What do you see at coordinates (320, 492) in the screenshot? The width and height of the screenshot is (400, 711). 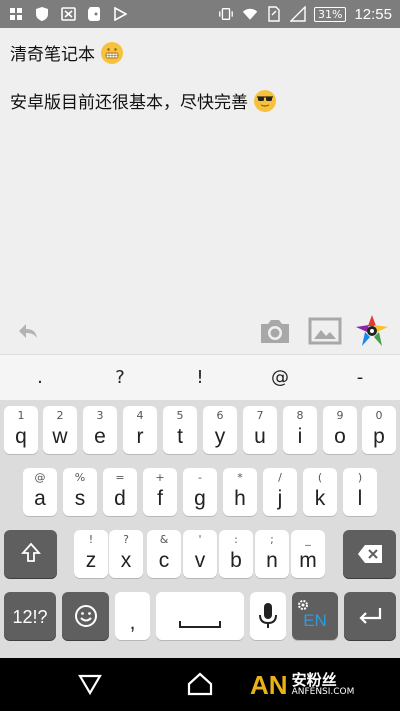 I see `key-k: (k` at bounding box center [320, 492].